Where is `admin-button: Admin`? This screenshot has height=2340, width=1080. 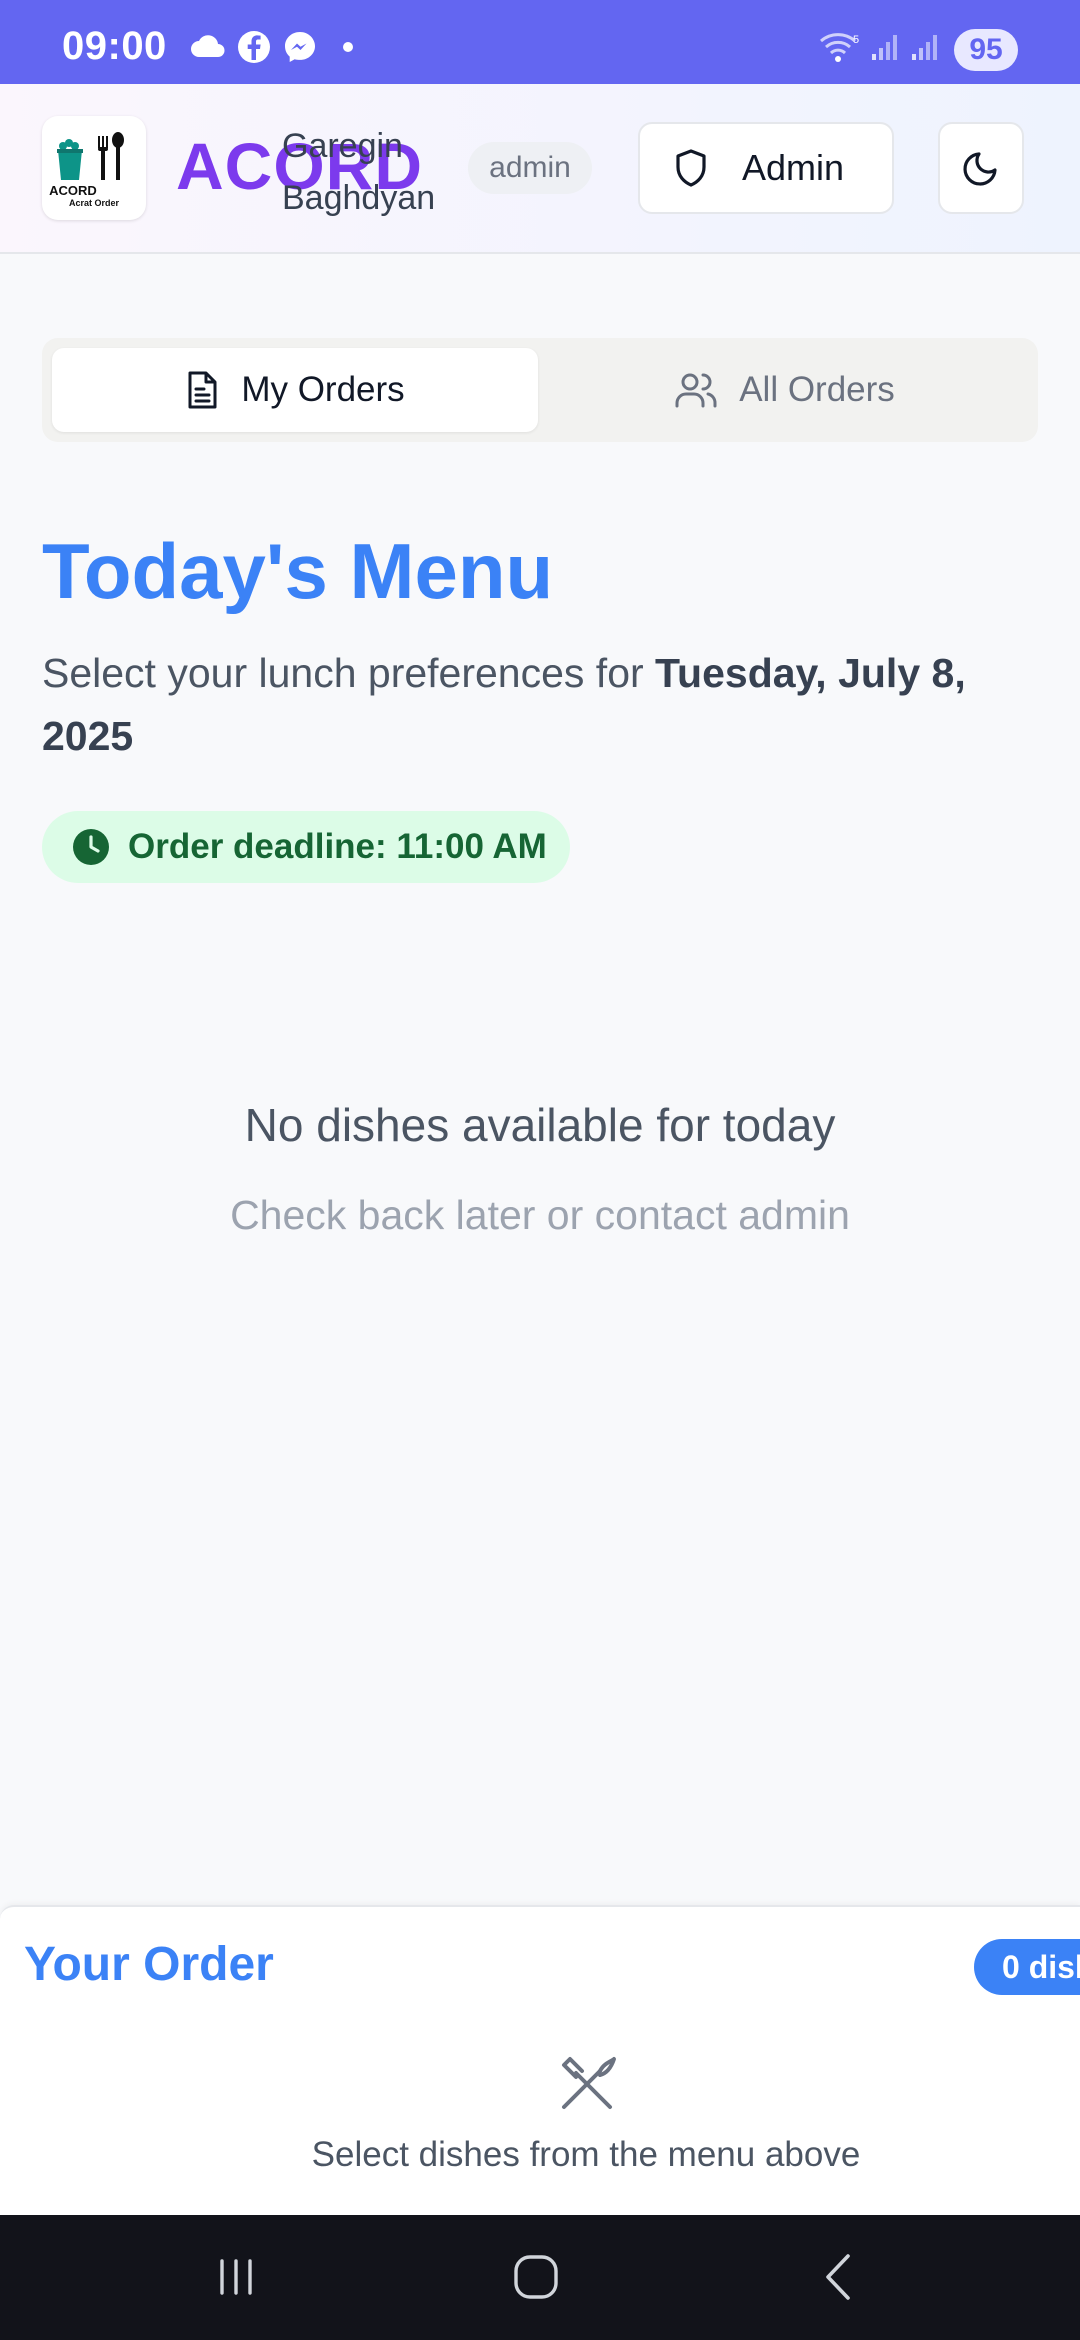
admin-button: Admin is located at coordinates (766, 168).